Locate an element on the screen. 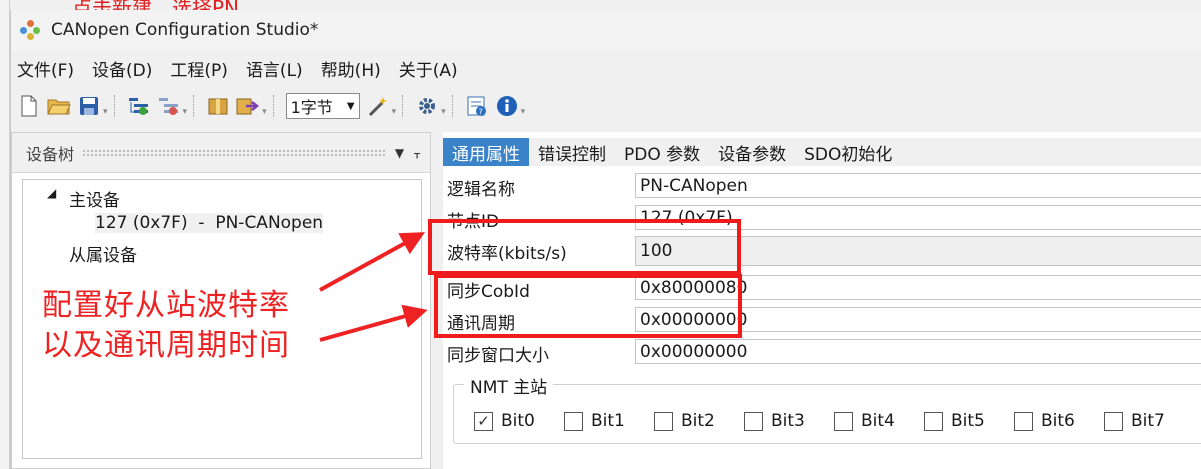  annotation-arrow-lower is located at coordinates (373, 323).